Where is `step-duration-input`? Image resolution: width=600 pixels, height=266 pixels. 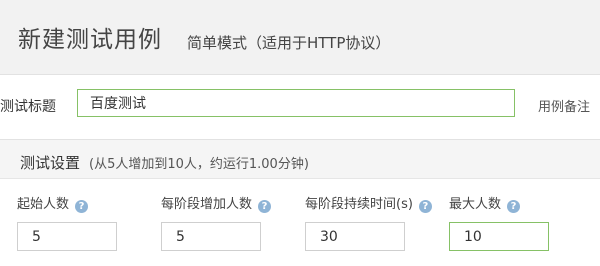
step-duration-input is located at coordinates (355, 236).